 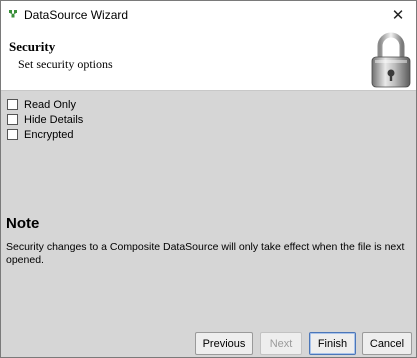 What do you see at coordinates (23, 223) in the screenshot?
I see `note-heading: Note` at bounding box center [23, 223].